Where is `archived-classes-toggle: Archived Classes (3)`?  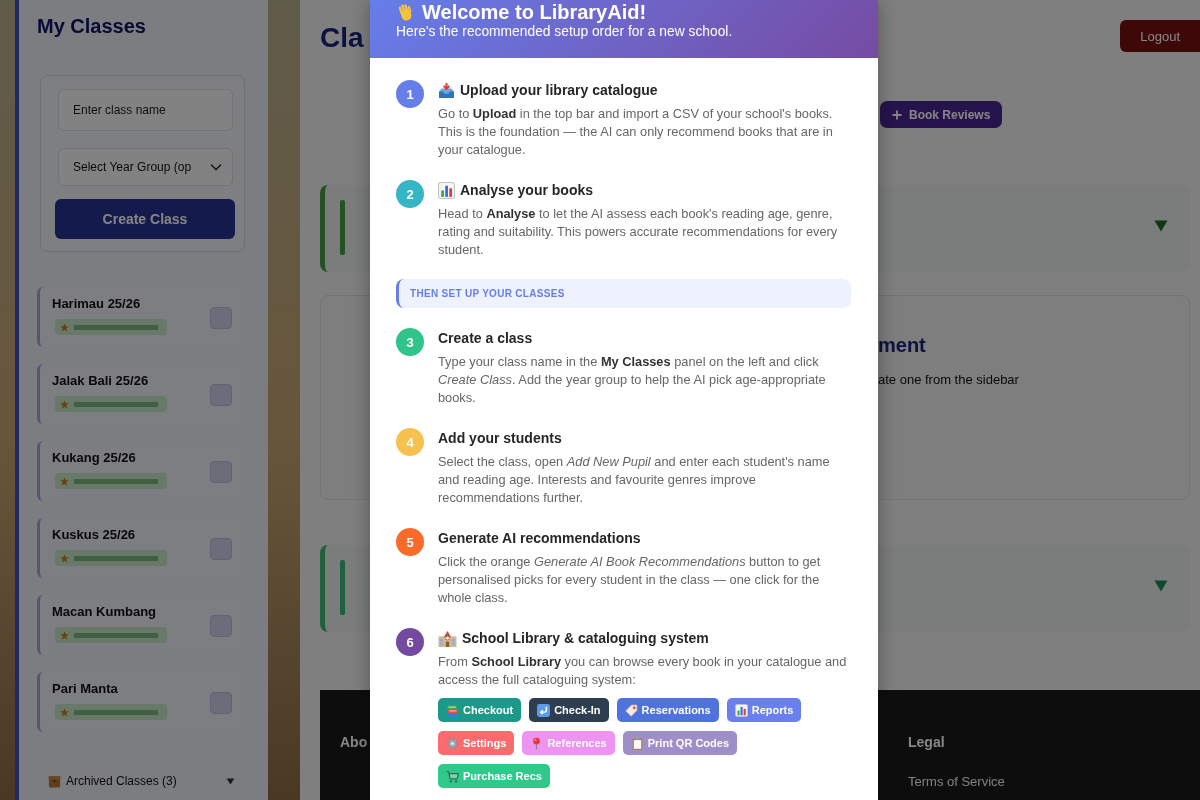
archived-classes-toggle: Archived Classes (3) is located at coordinates (141, 781).